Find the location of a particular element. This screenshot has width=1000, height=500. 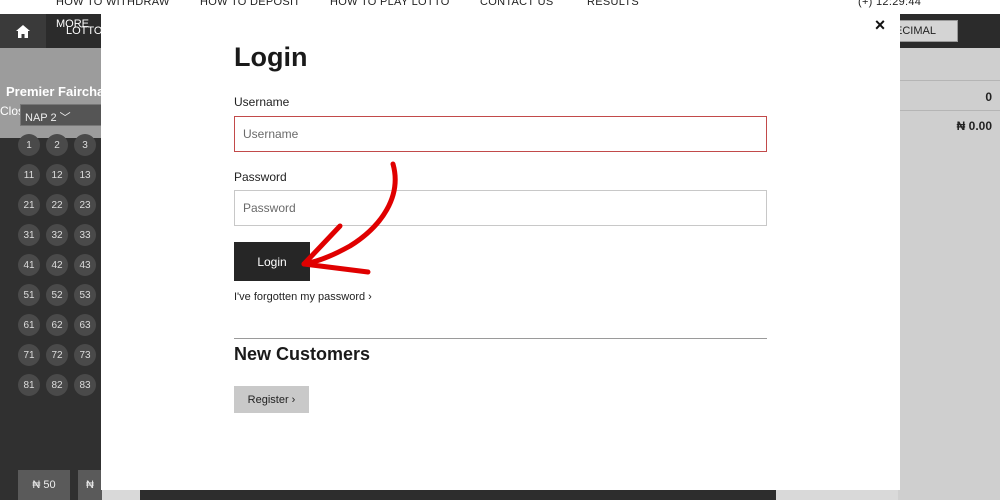

number-ball: 23 is located at coordinates (85, 205).